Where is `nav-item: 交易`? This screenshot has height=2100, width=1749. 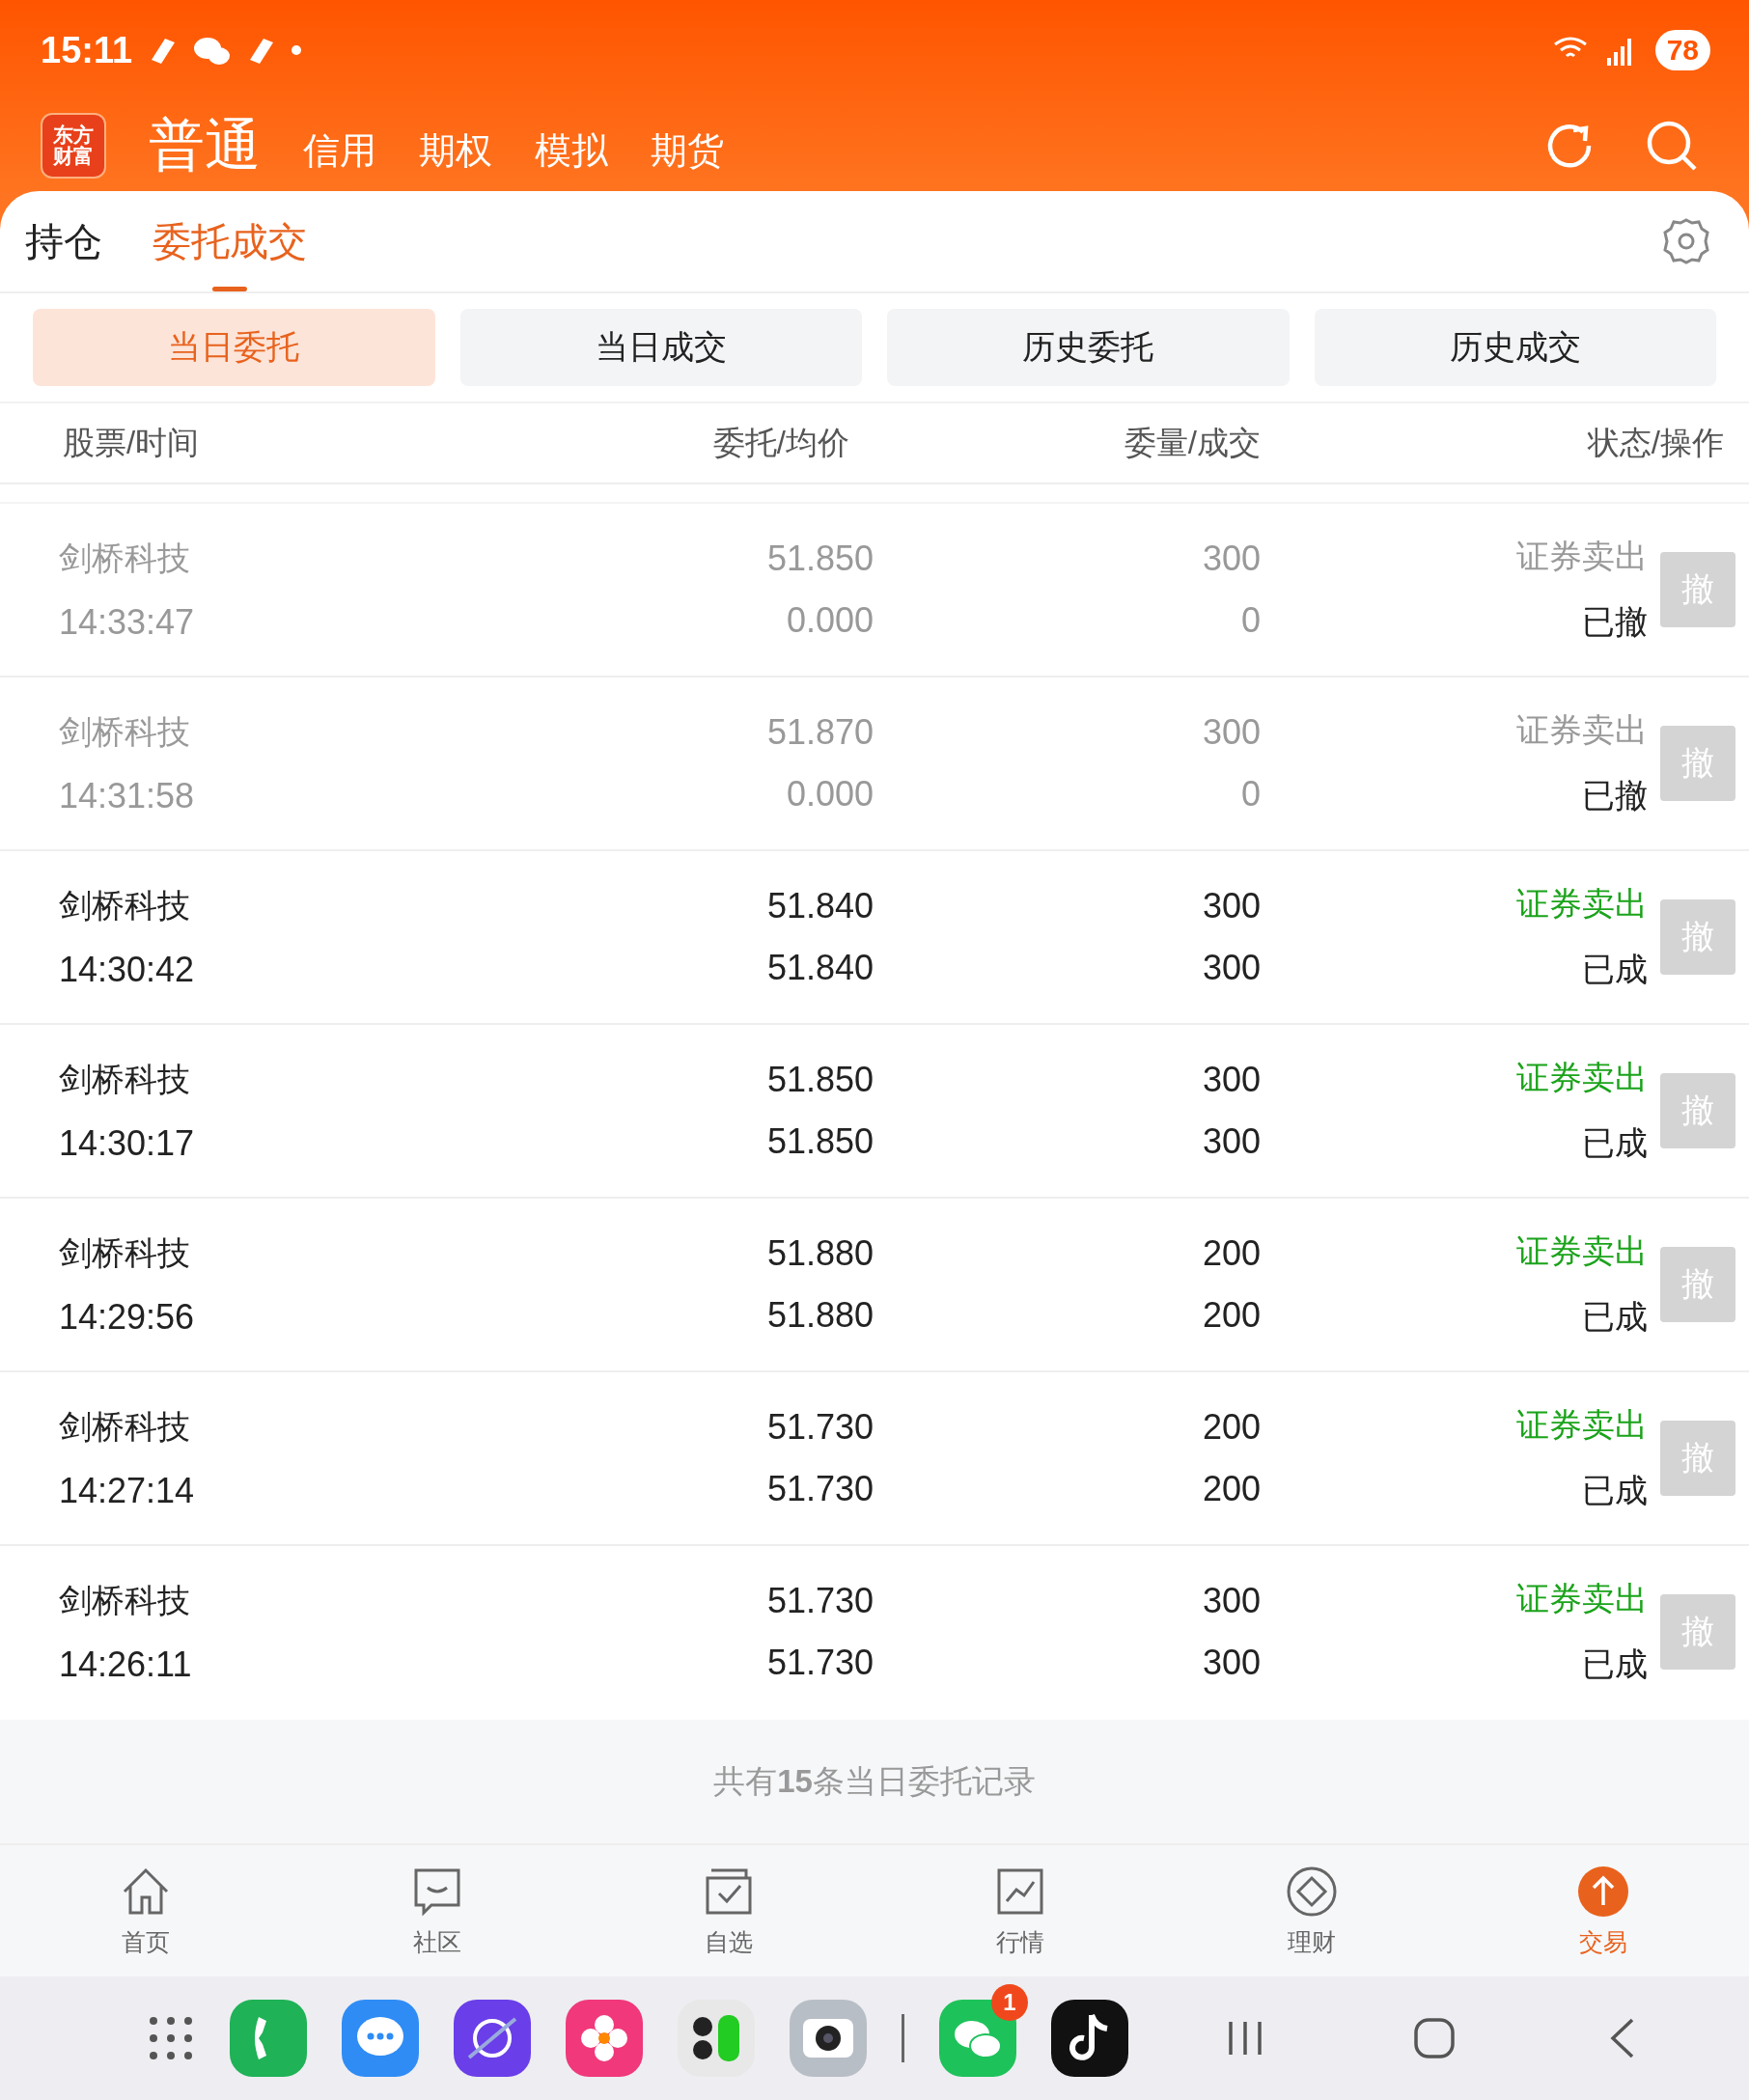
nav-item: 交易 is located at coordinates (1604, 1910).